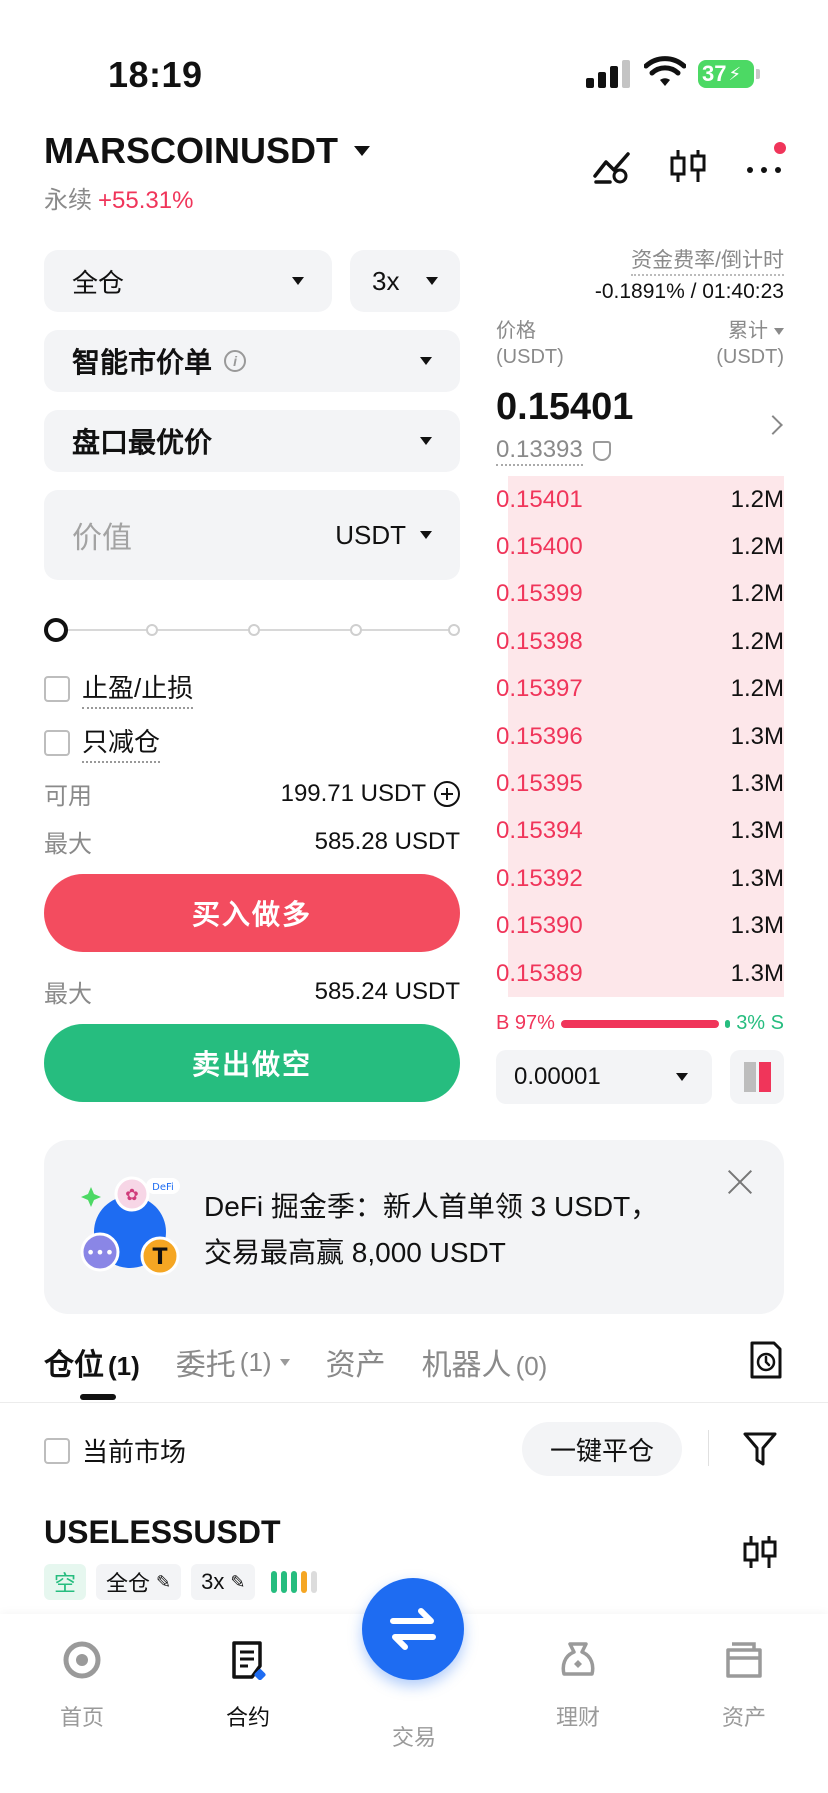 This screenshot has height=1793, width=828. I want to click on buy-long-button: 买入做多, so click(252, 913).